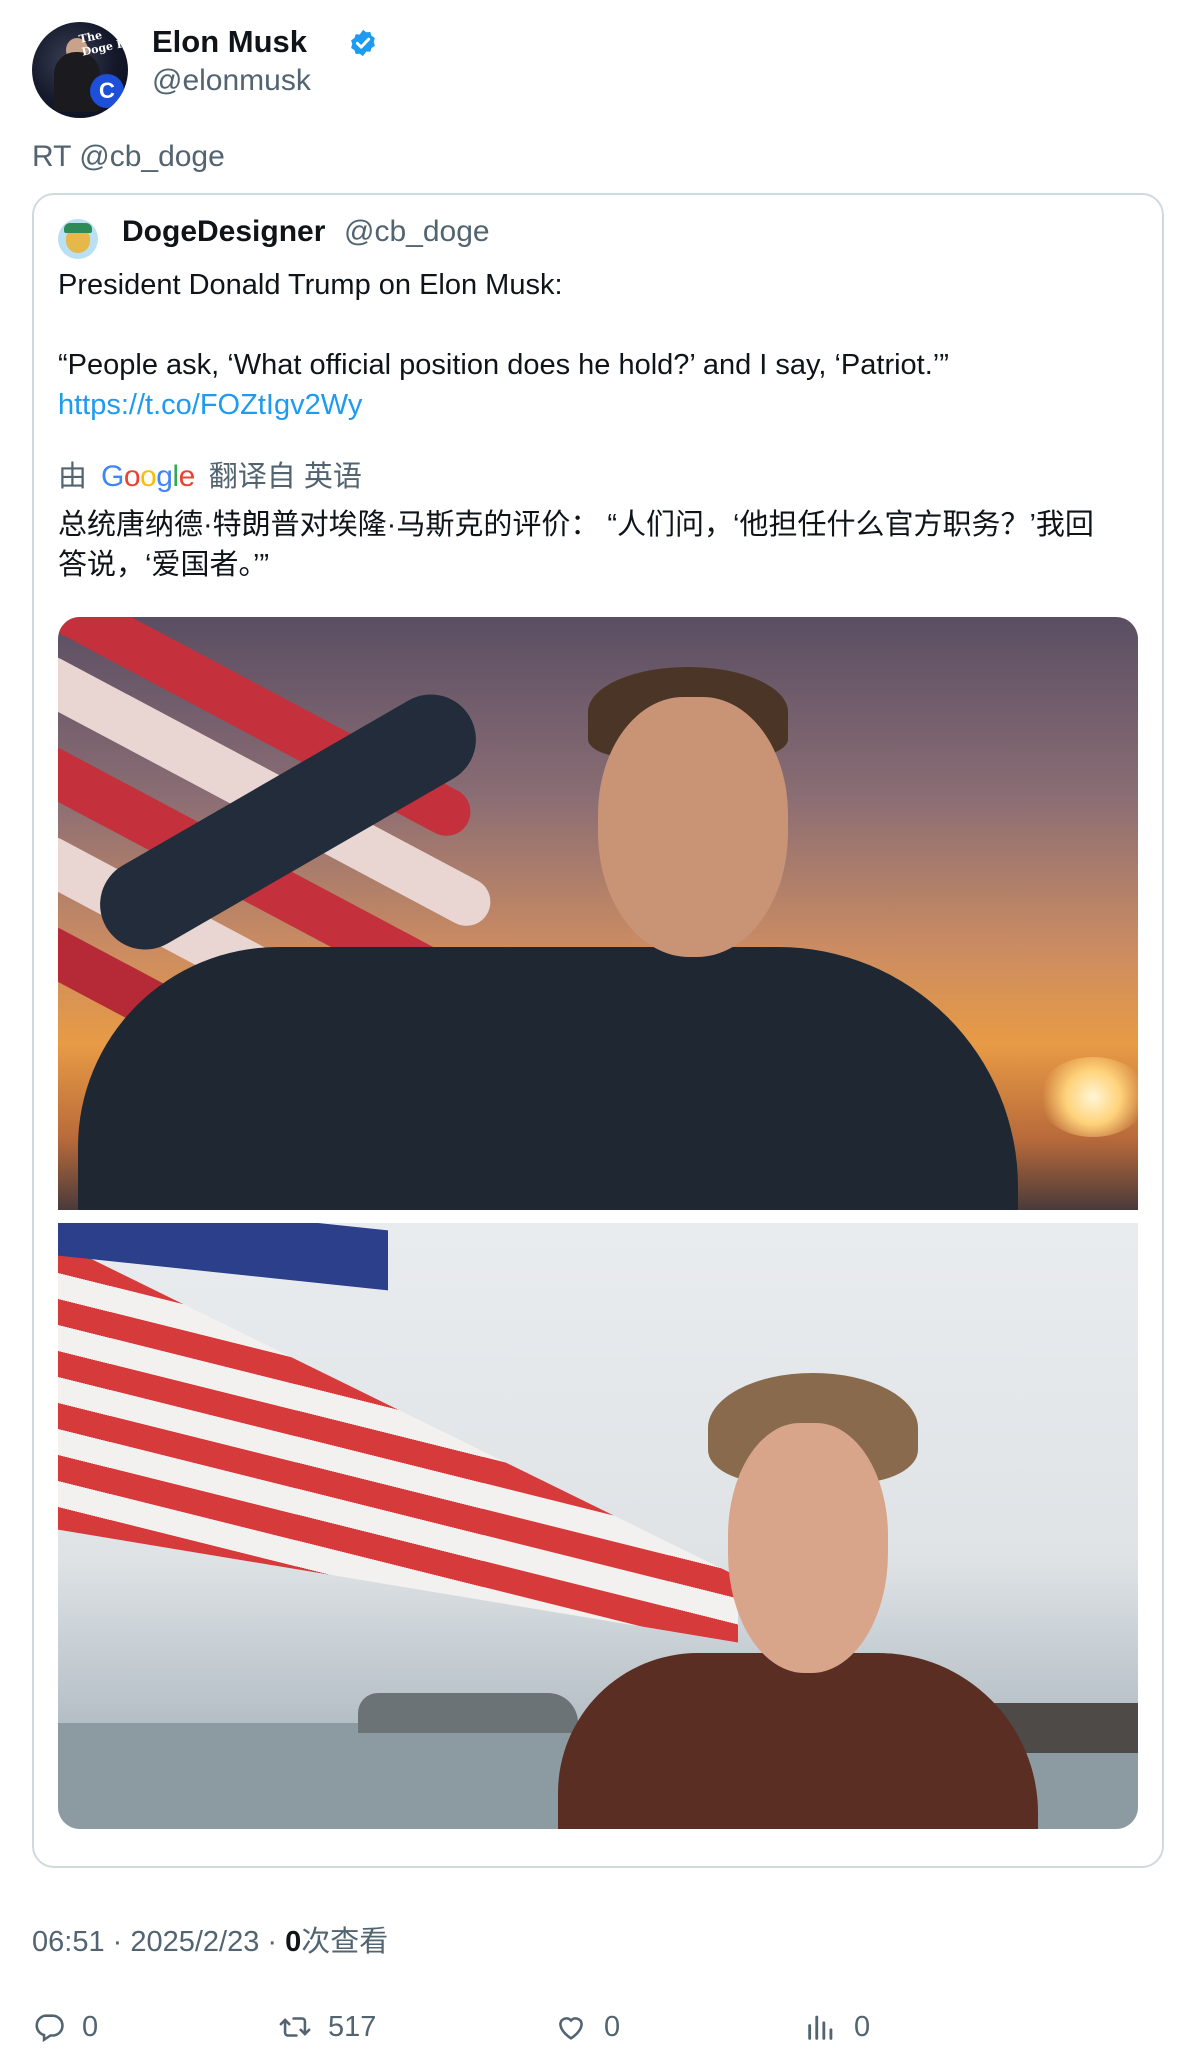  What do you see at coordinates (73, 477) in the screenshot?
I see `translate-prefix: 由` at bounding box center [73, 477].